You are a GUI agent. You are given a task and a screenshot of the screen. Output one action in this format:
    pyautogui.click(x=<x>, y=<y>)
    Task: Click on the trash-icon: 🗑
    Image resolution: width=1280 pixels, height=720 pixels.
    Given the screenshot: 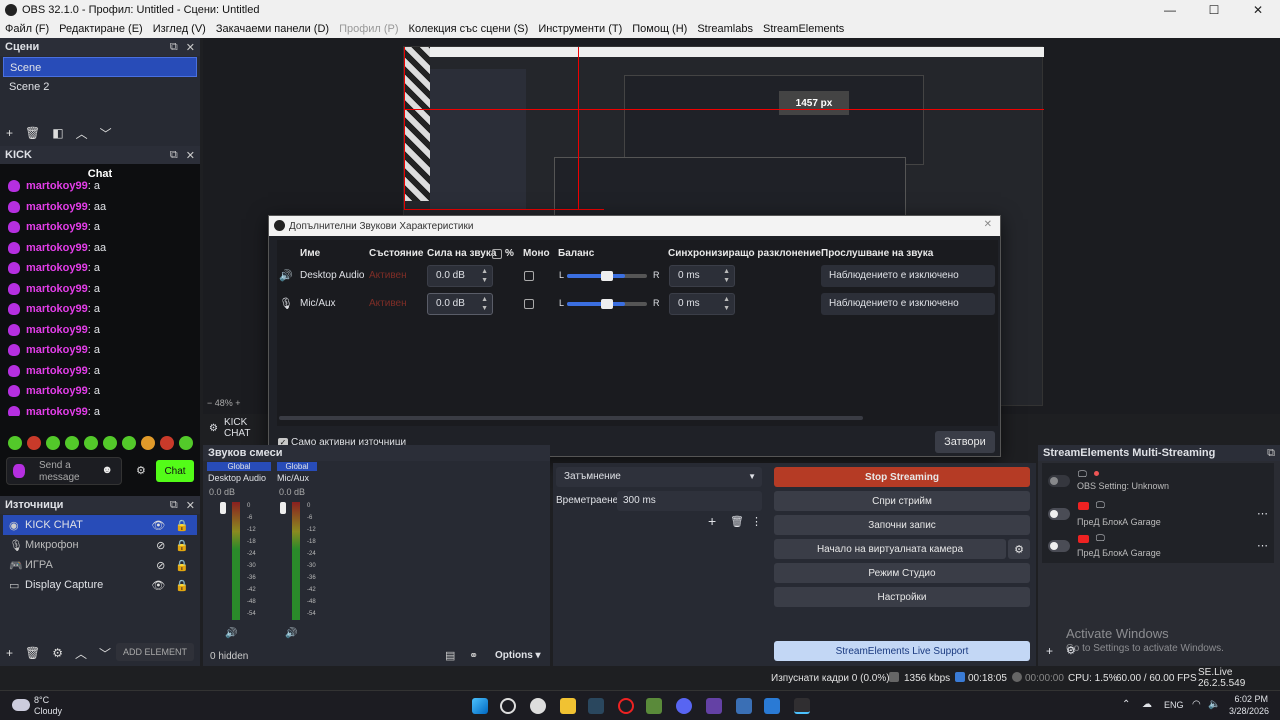 What is the action you would take?
    pyautogui.click(x=32, y=133)
    